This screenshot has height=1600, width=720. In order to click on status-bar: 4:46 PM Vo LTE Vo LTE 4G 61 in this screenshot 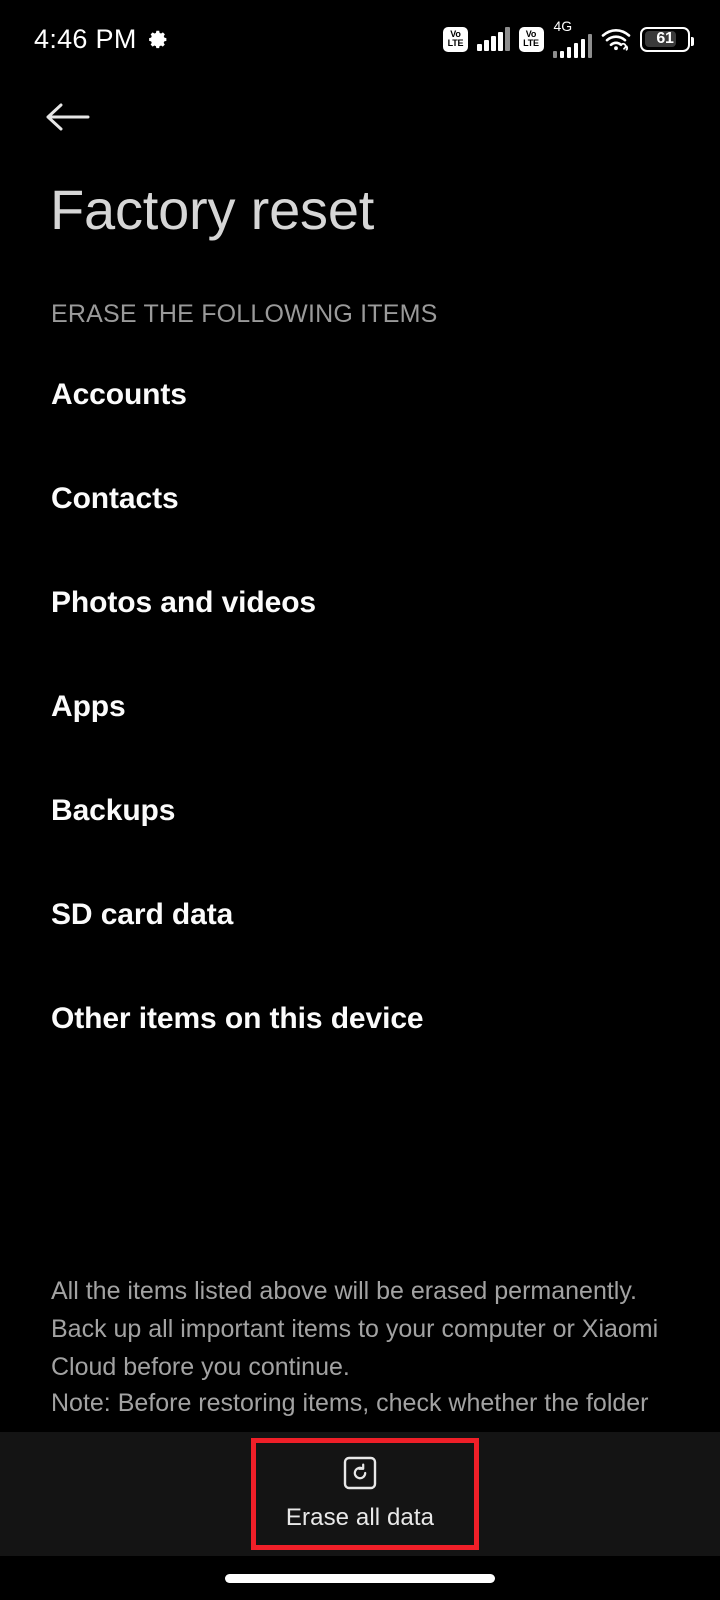, I will do `click(360, 39)`.